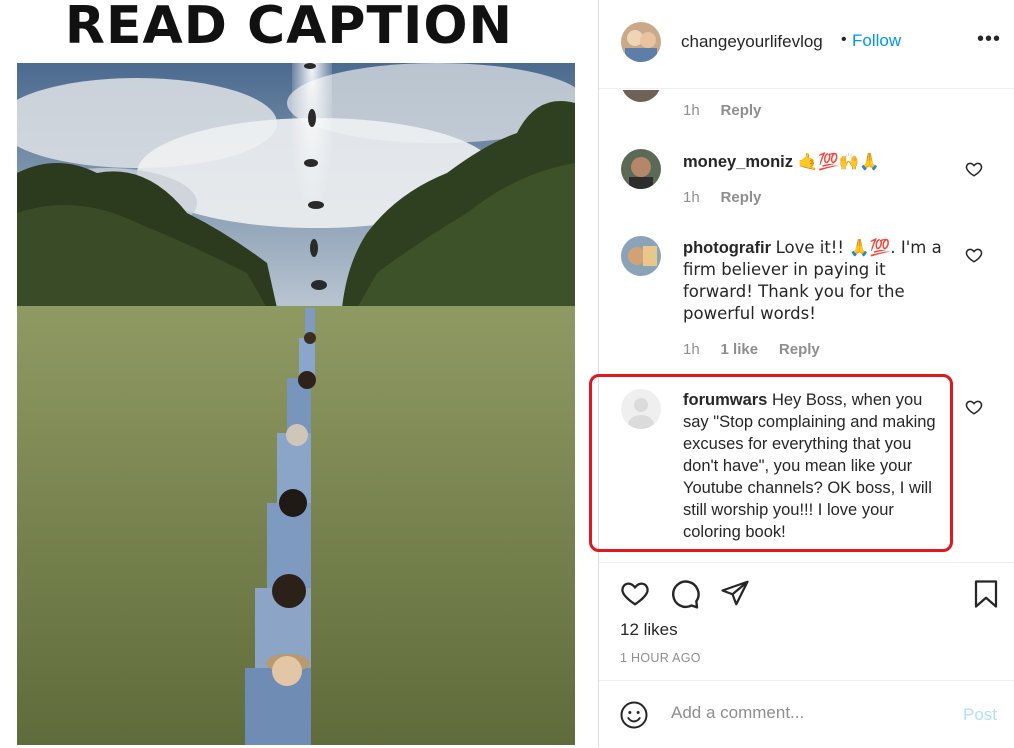 This screenshot has height=748, width=1014. What do you see at coordinates (876, 41) in the screenshot?
I see `follow-button: Follow` at bounding box center [876, 41].